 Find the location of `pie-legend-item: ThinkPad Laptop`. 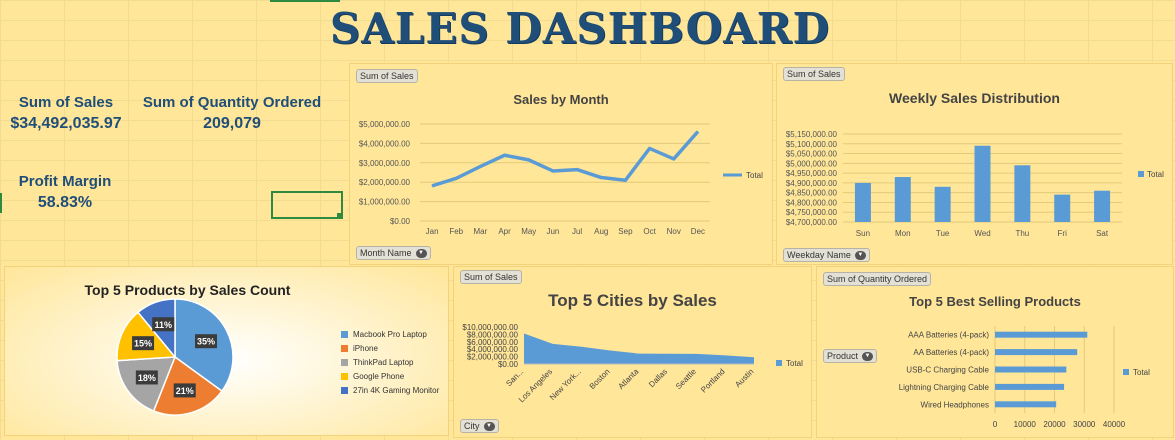

pie-legend-item: ThinkPad Laptop is located at coordinates (377, 362).